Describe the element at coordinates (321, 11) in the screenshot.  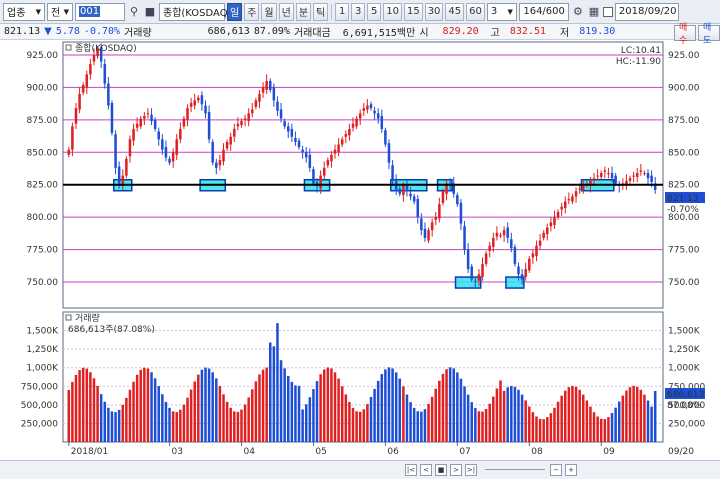
I see `period-tick-button: 틱` at that location.